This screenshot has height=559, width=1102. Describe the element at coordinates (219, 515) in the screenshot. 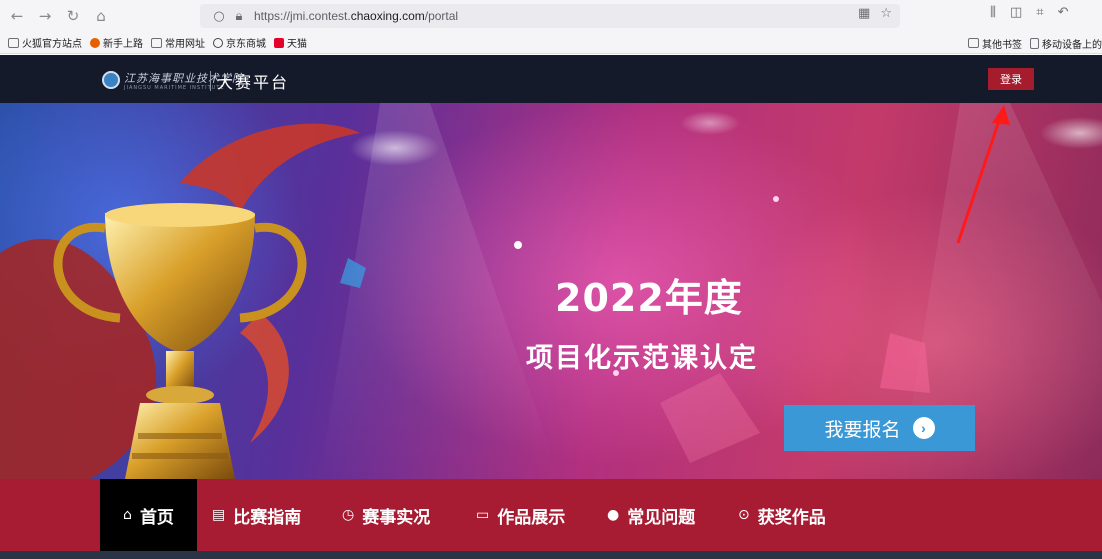

I see `book-icon: ▤` at that location.